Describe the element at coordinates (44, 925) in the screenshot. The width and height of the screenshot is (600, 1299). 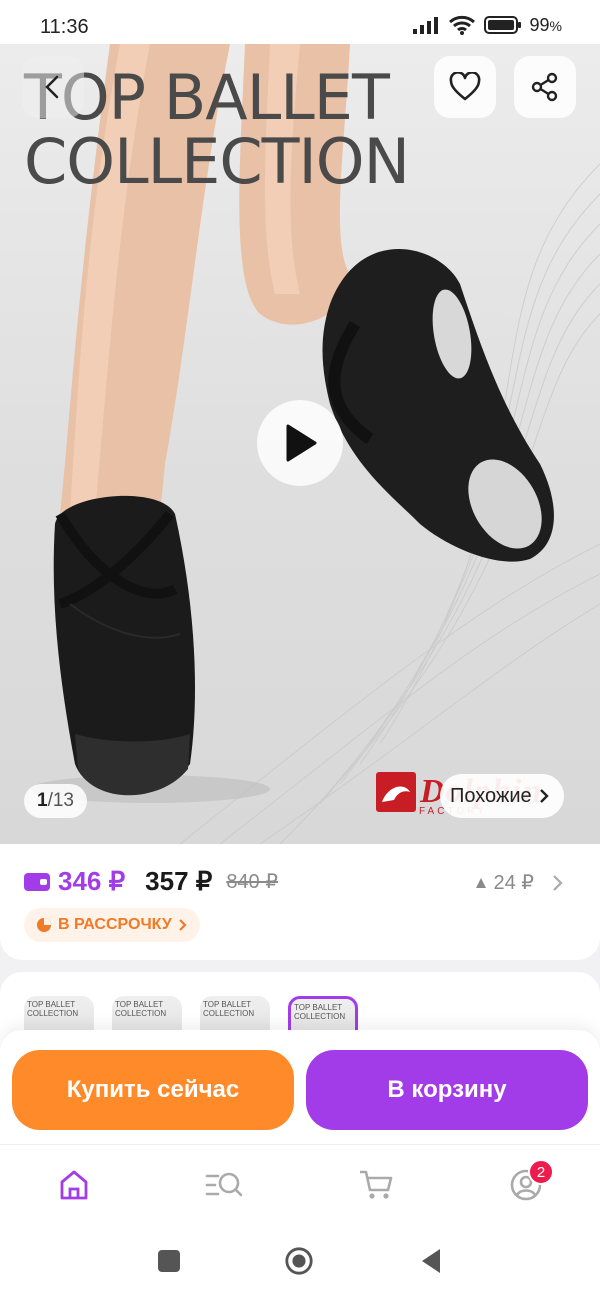
I see `pie-chart-icon` at that location.